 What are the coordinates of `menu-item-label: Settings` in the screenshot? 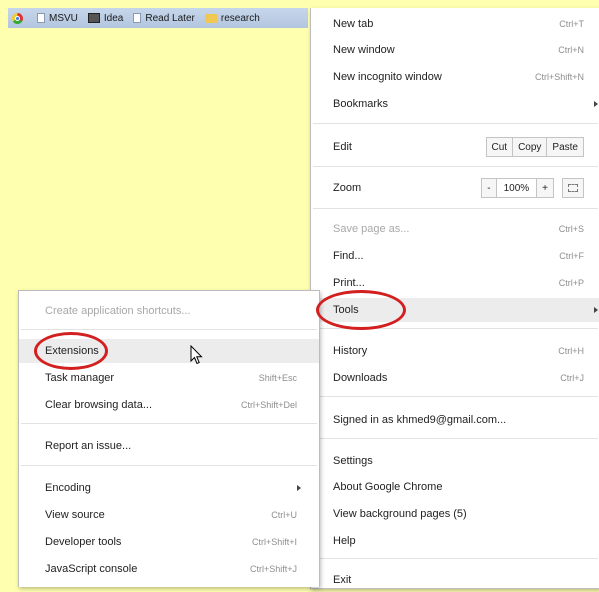 It's located at (353, 461).